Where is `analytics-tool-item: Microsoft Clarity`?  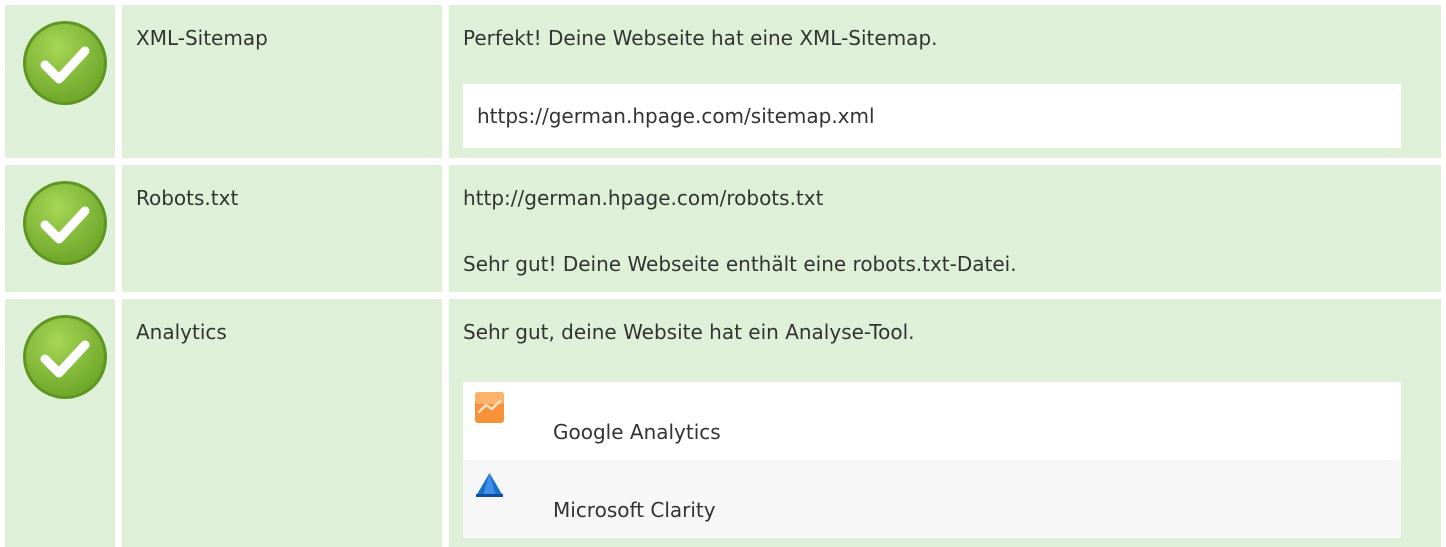
analytics-tool-item: Microsoft Clarity is located at coordinates (932, 499).